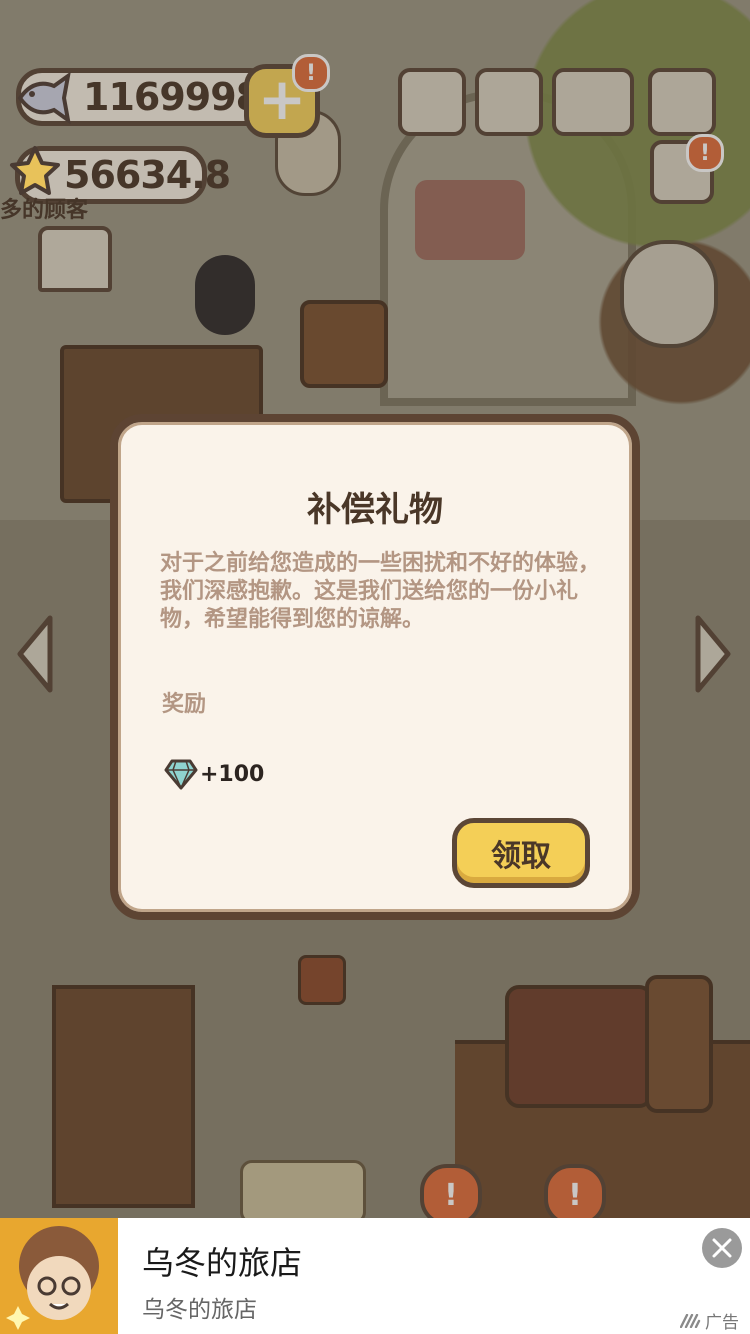  I want to click on ad-label-text: 广告, so click(722, 1323).